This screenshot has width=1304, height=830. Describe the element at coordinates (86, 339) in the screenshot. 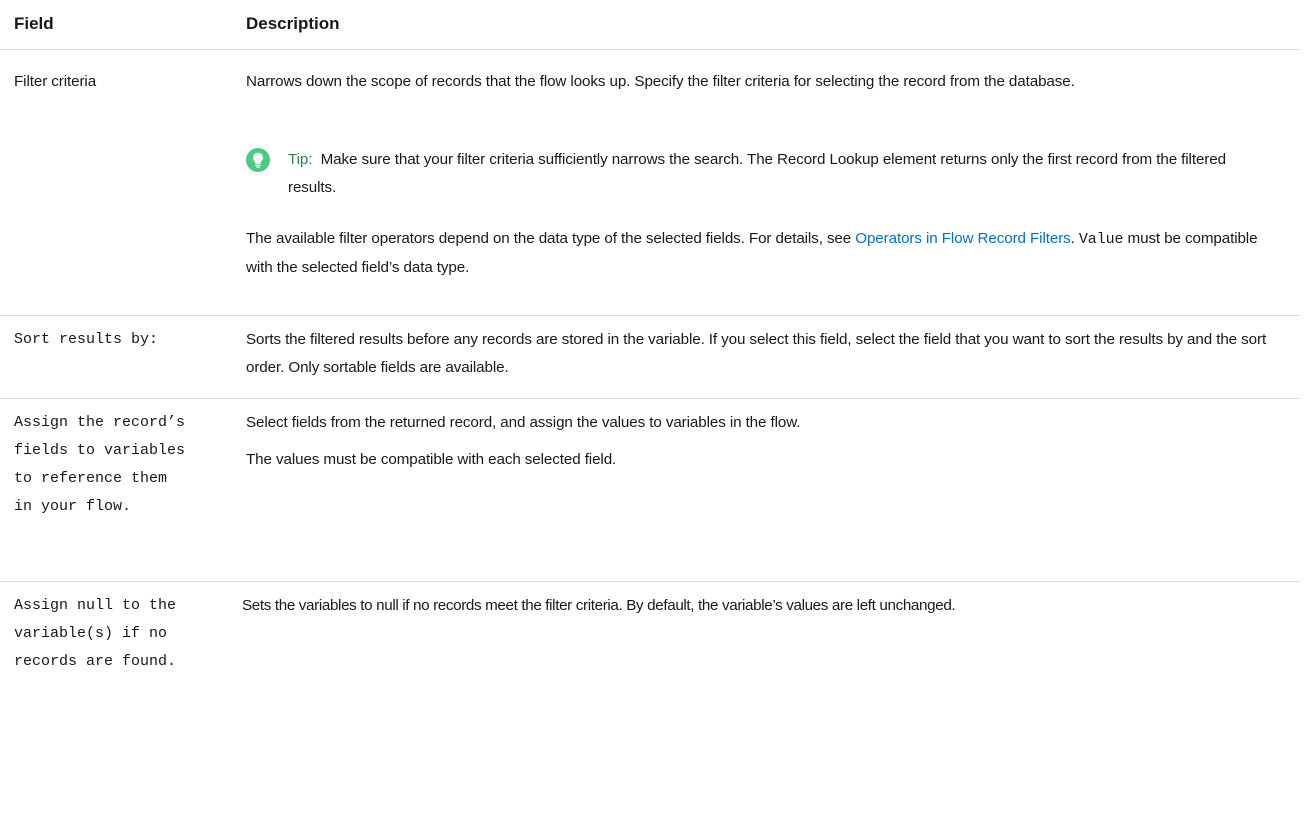

I see `field-name: Sort results by:` at that location.